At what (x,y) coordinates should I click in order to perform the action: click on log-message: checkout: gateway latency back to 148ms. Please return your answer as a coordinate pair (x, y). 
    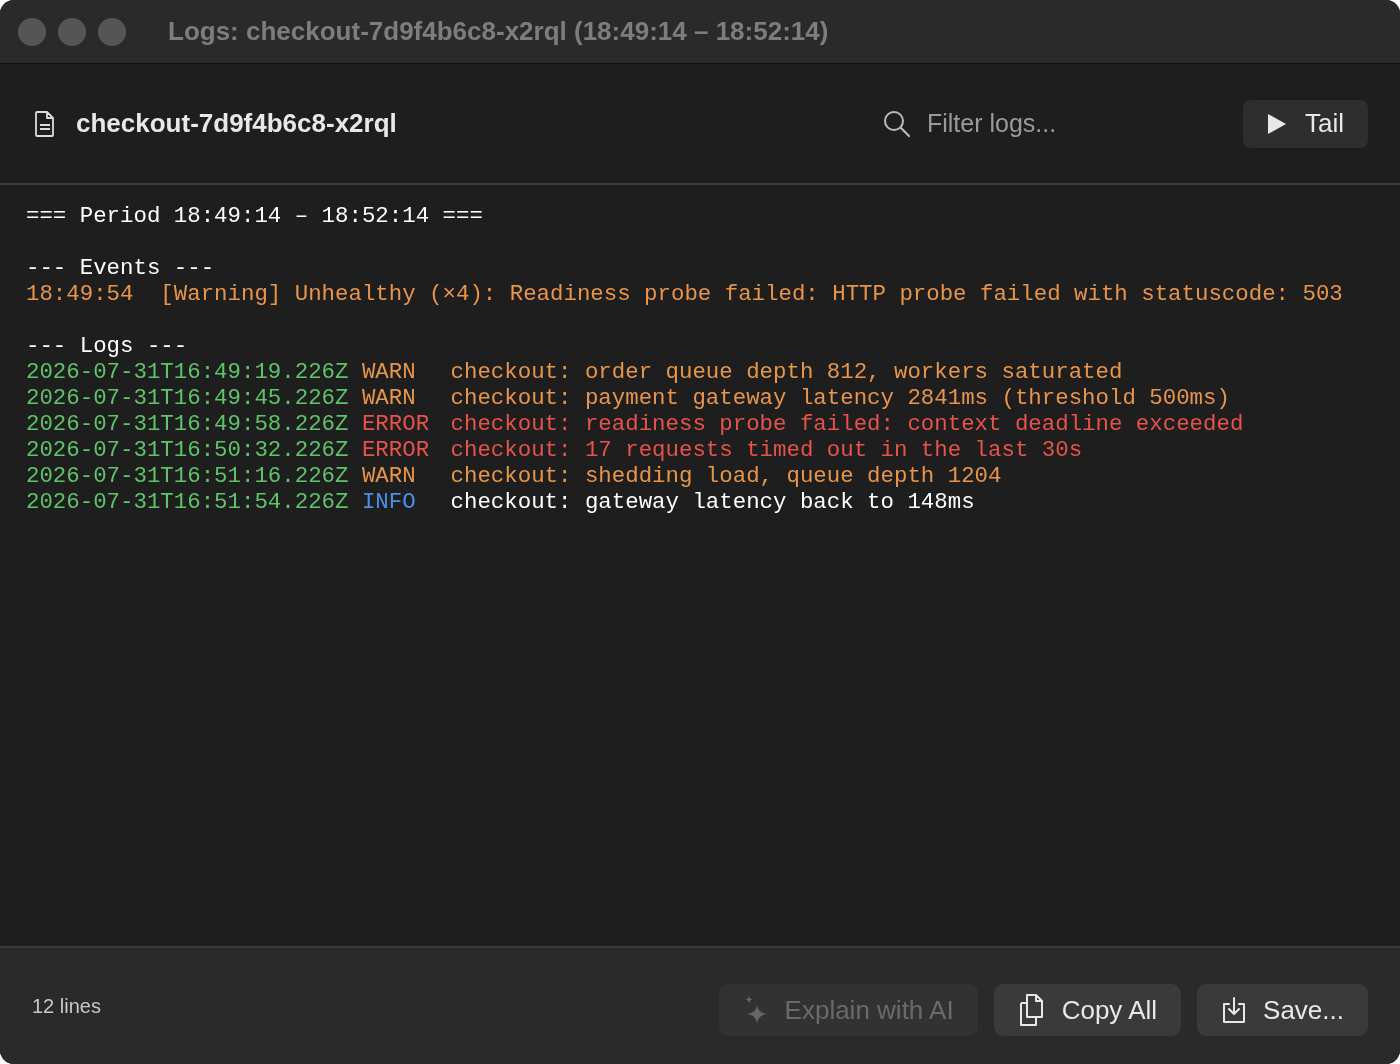
    Looking at the image, I should click on (712, 502).